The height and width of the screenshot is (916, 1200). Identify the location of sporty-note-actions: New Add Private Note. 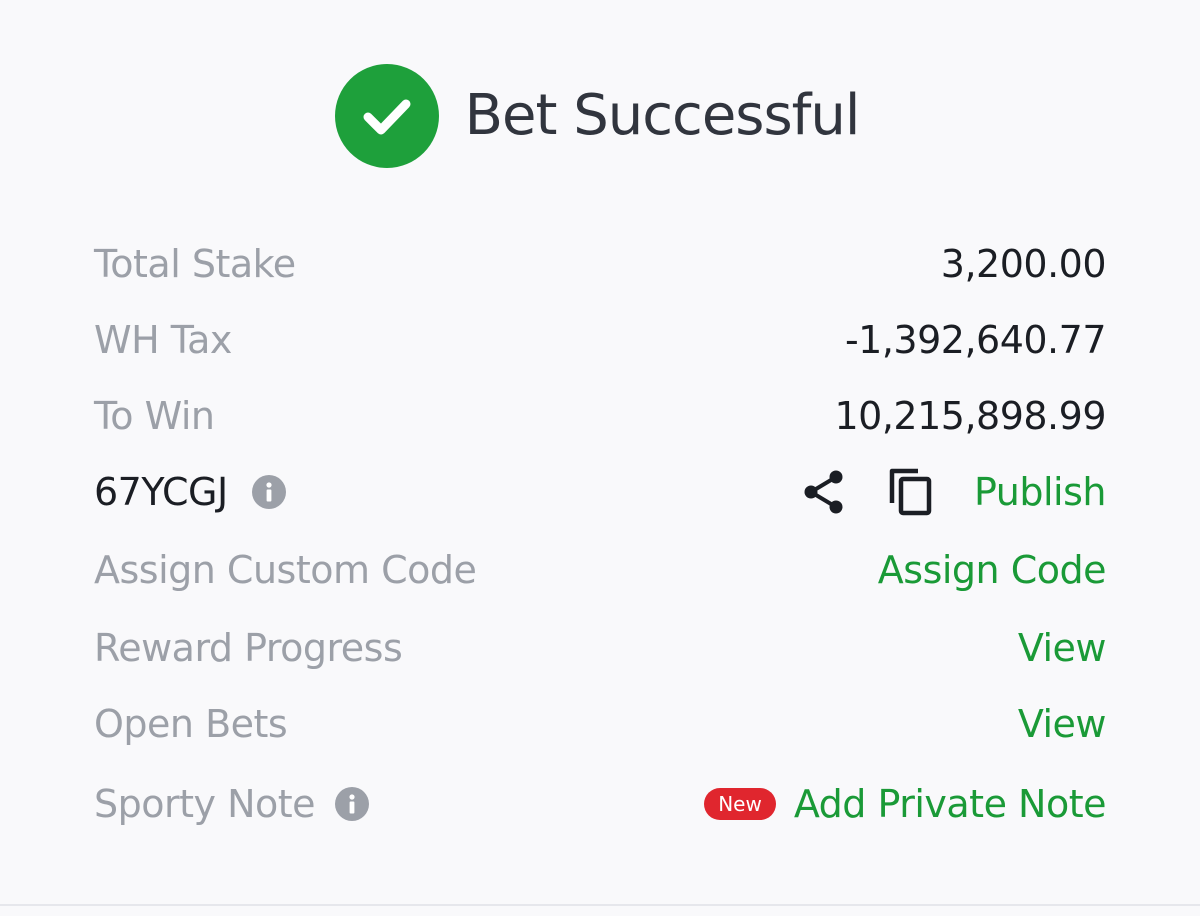
(905, 804).